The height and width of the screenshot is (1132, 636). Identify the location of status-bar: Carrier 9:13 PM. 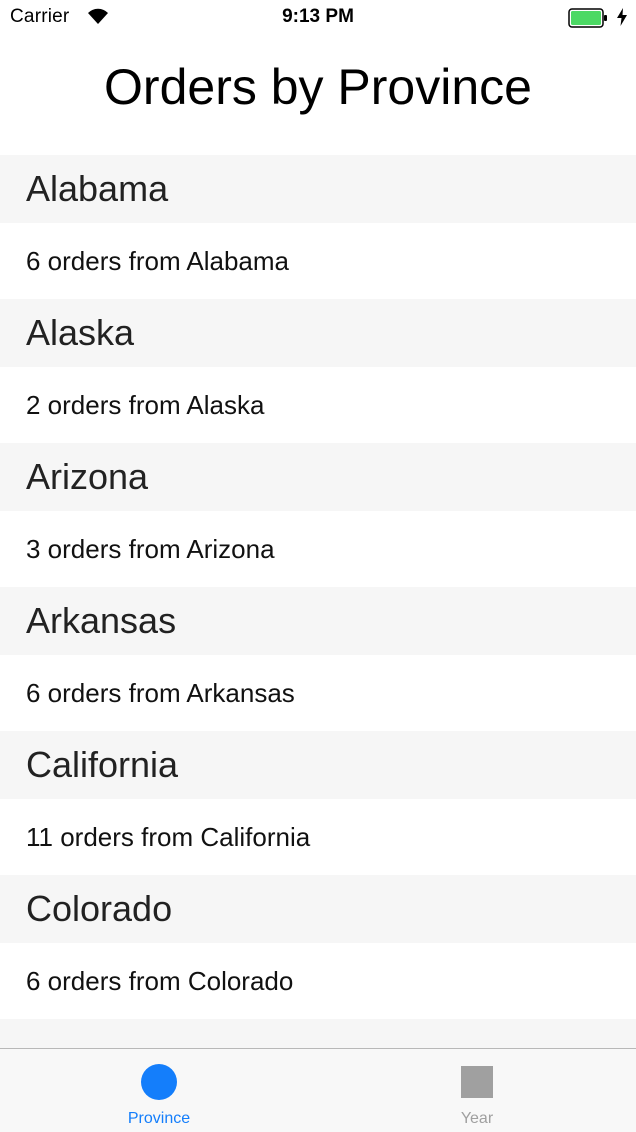
(318, 18).